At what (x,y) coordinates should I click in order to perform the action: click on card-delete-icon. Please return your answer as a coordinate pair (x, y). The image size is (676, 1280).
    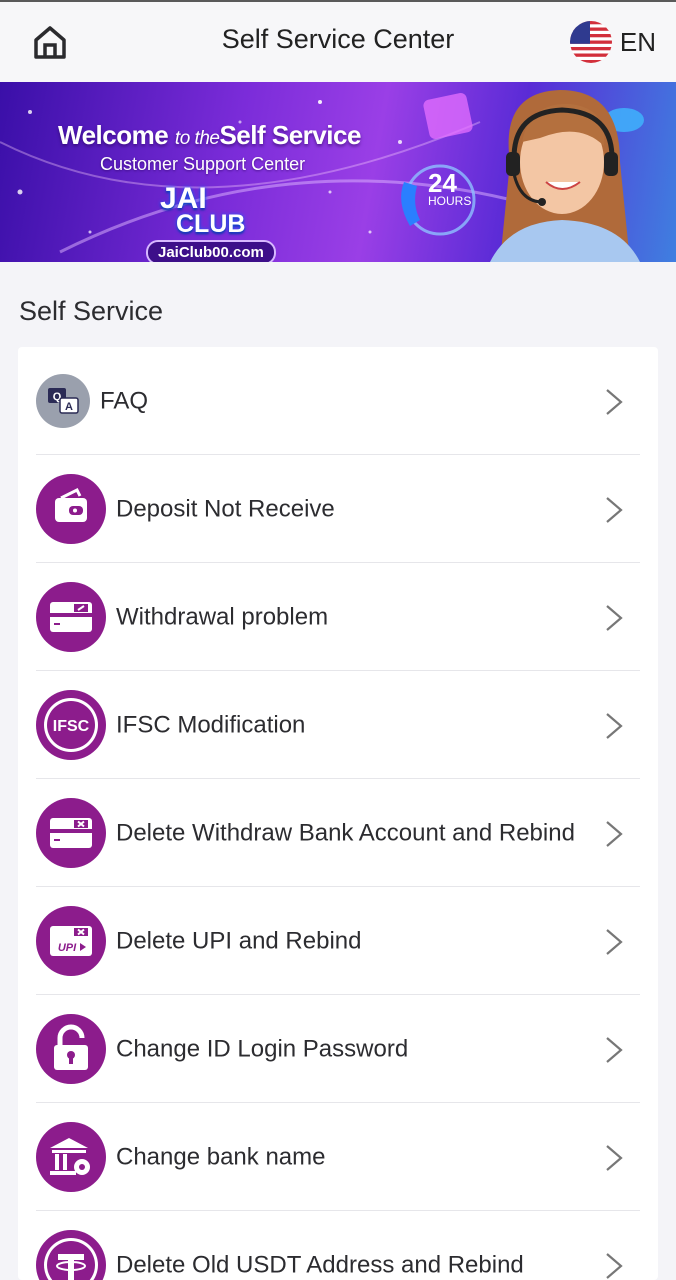
    Looking at the image, I should click on (71, 833).